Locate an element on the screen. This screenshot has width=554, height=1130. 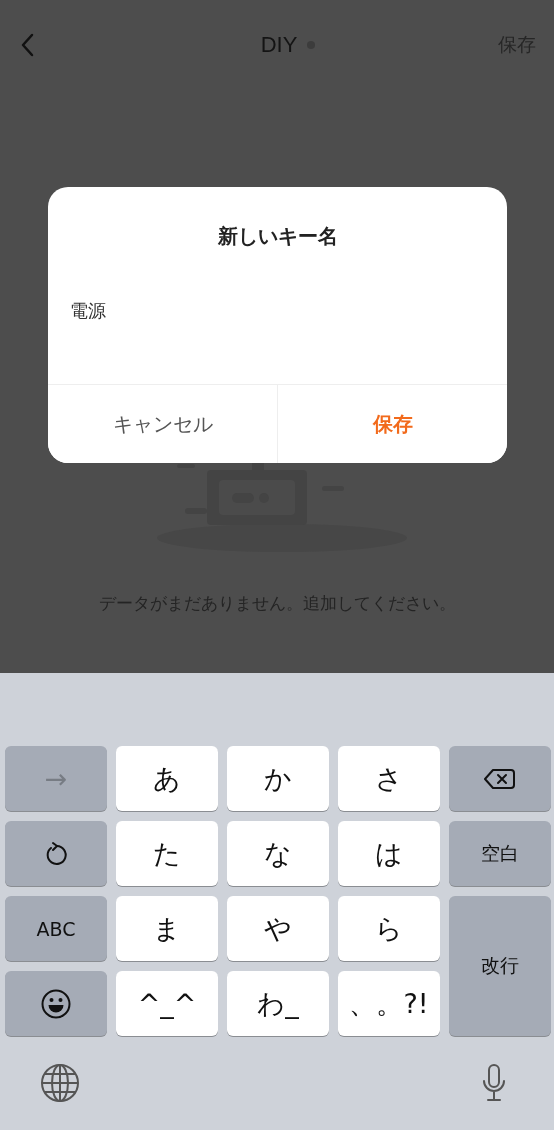
key: な is located at coordinates (278, 853).